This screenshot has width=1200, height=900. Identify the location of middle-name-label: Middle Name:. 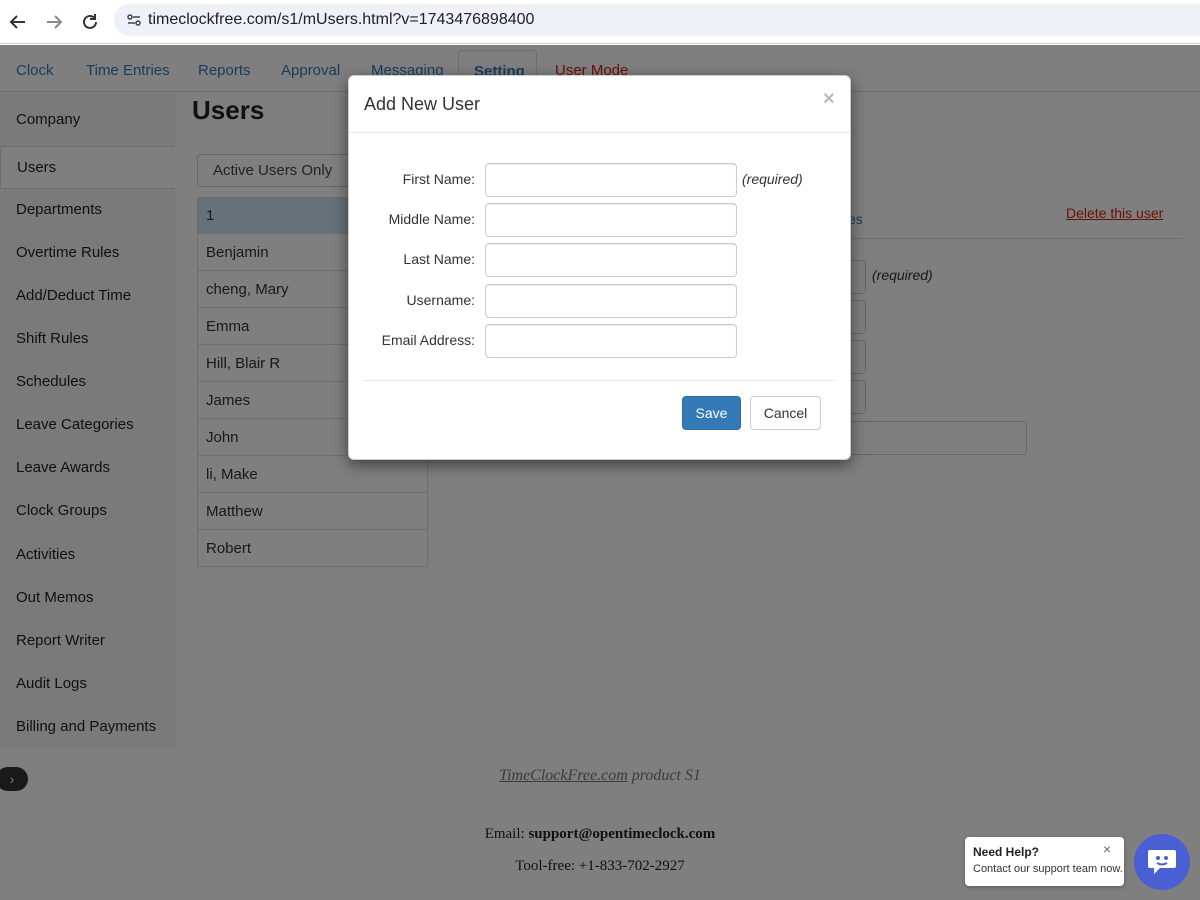
(431, 219).